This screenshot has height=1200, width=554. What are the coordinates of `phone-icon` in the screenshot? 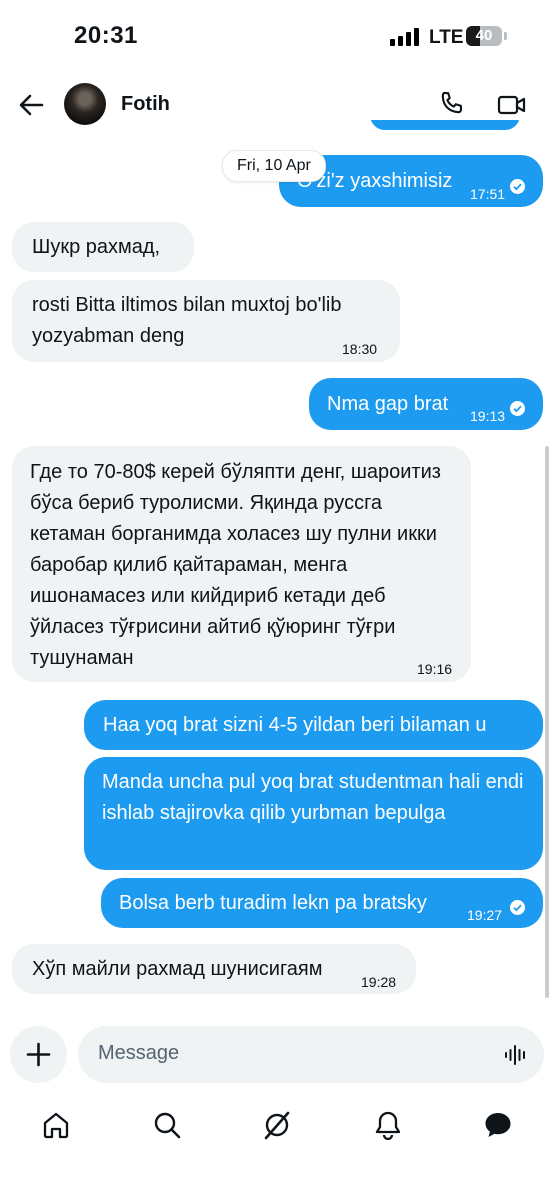 It's located at (451, 104).